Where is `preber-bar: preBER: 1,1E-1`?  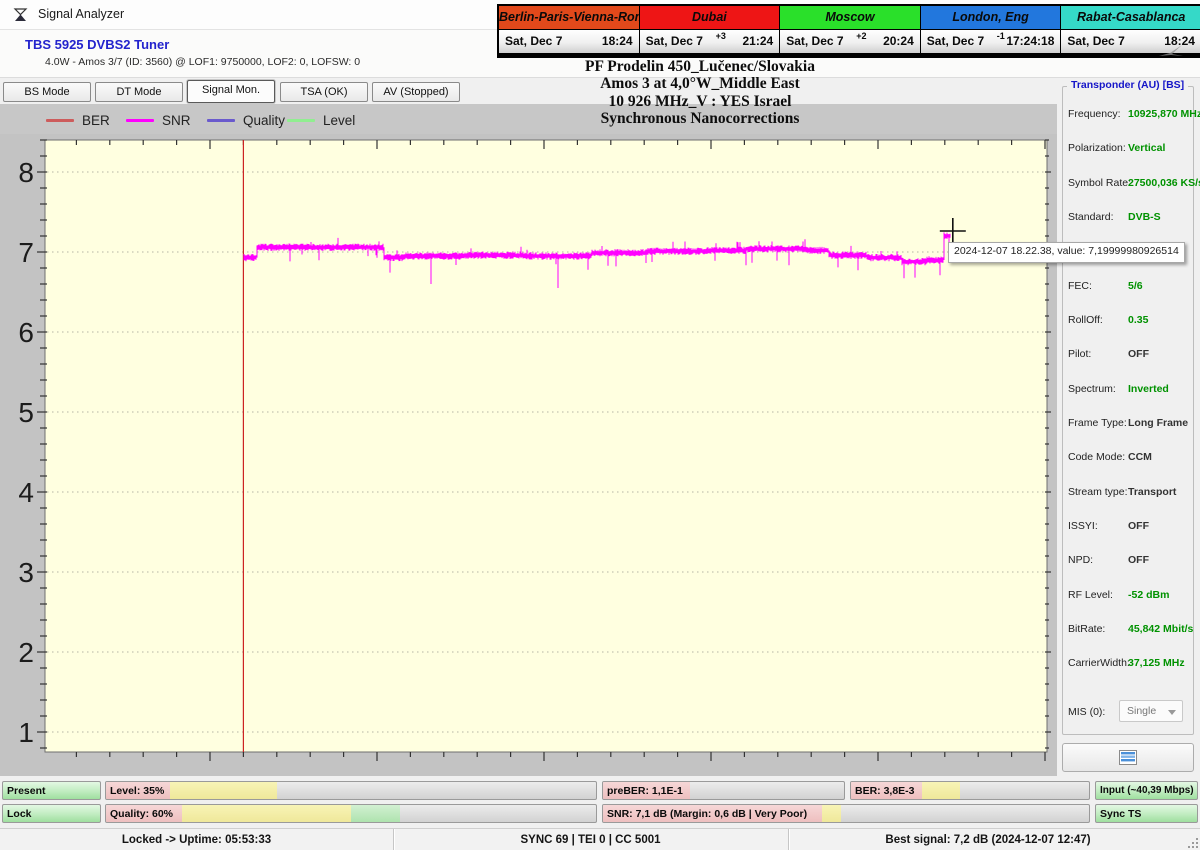 preber-bar: preBER: 1,1E-1 is located at coordinates (723, 790).